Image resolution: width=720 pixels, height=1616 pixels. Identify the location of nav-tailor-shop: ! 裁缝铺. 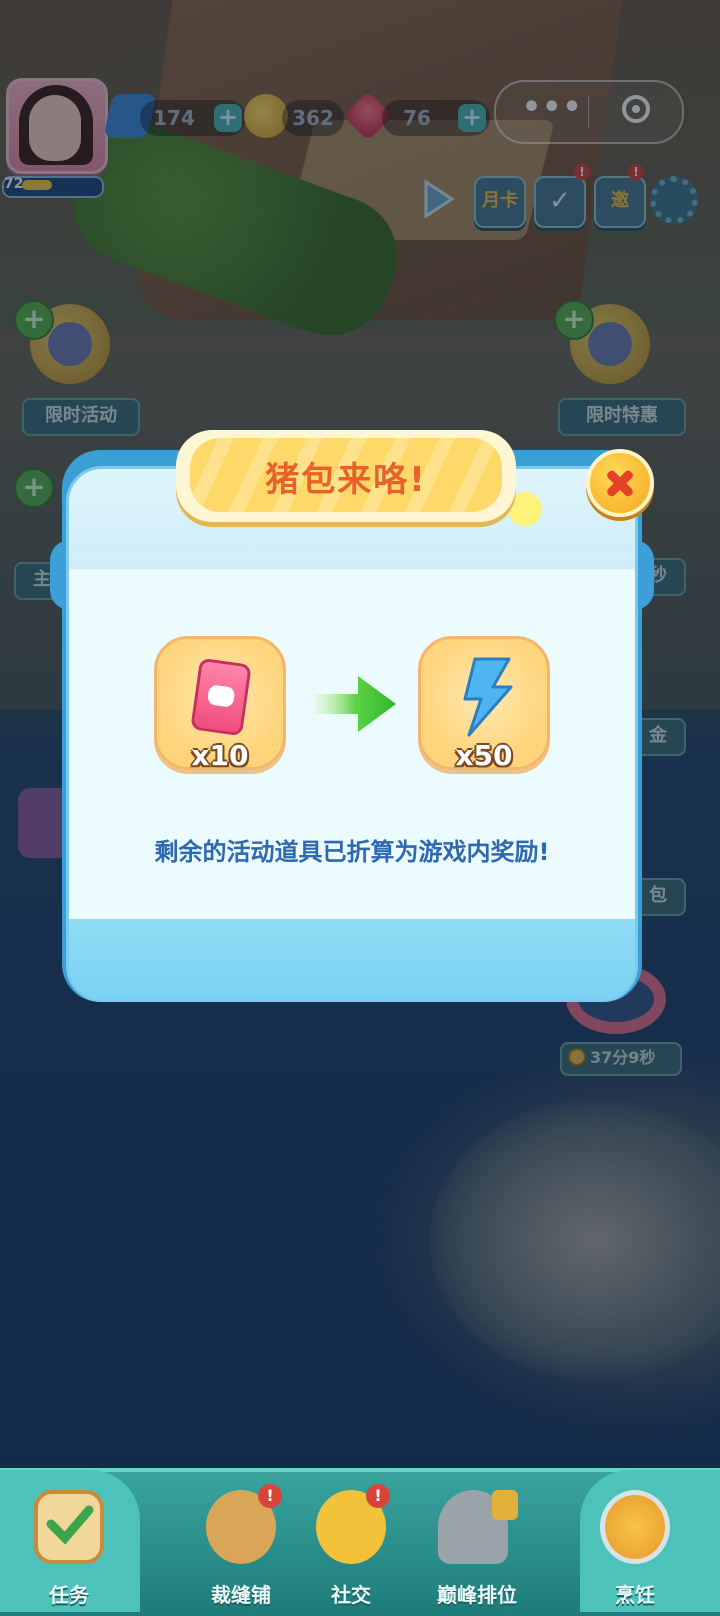
(241, 1545).